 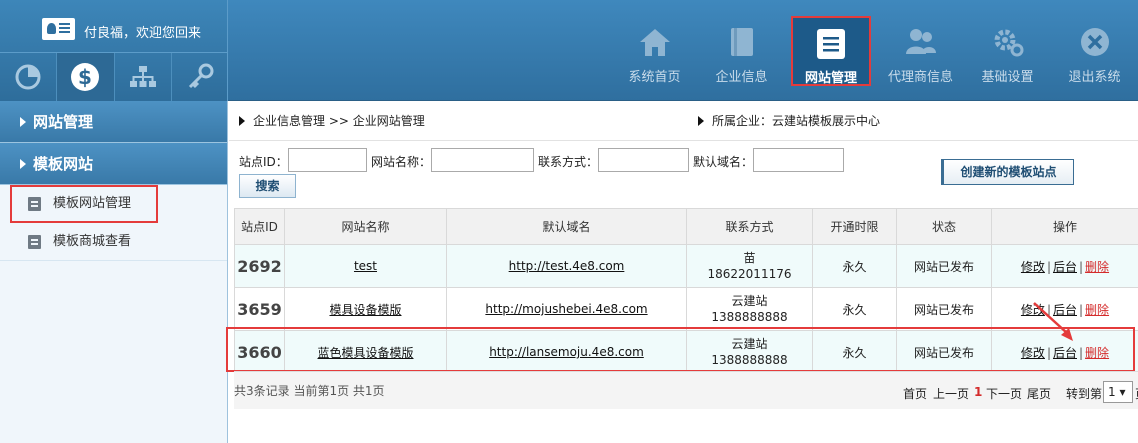 What do you see at coordinates (267, 186) in the screenshot?
I see `search-button: 搜索` at bounding box center [267, 186].